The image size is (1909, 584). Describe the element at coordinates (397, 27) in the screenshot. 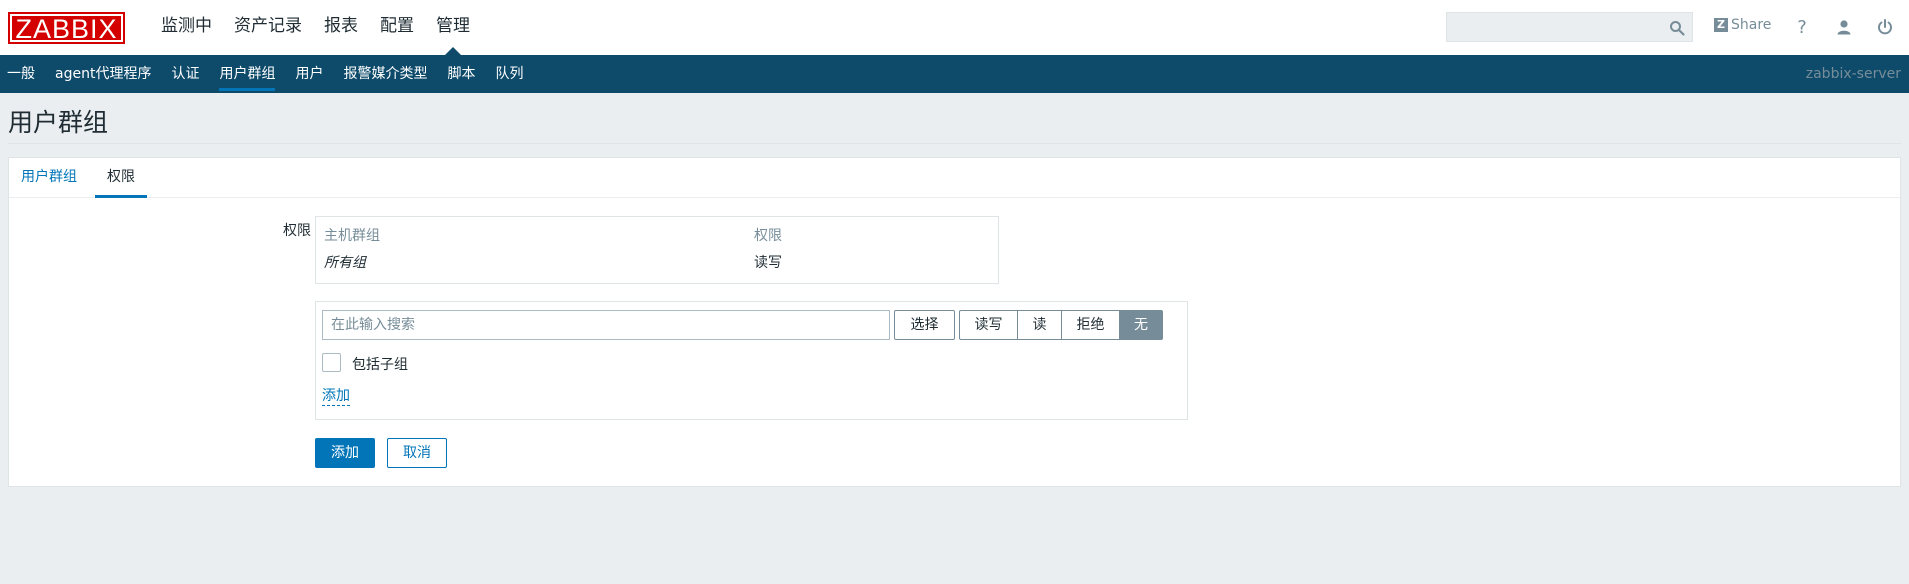

I see `nav-configuration: 配置` at that location.